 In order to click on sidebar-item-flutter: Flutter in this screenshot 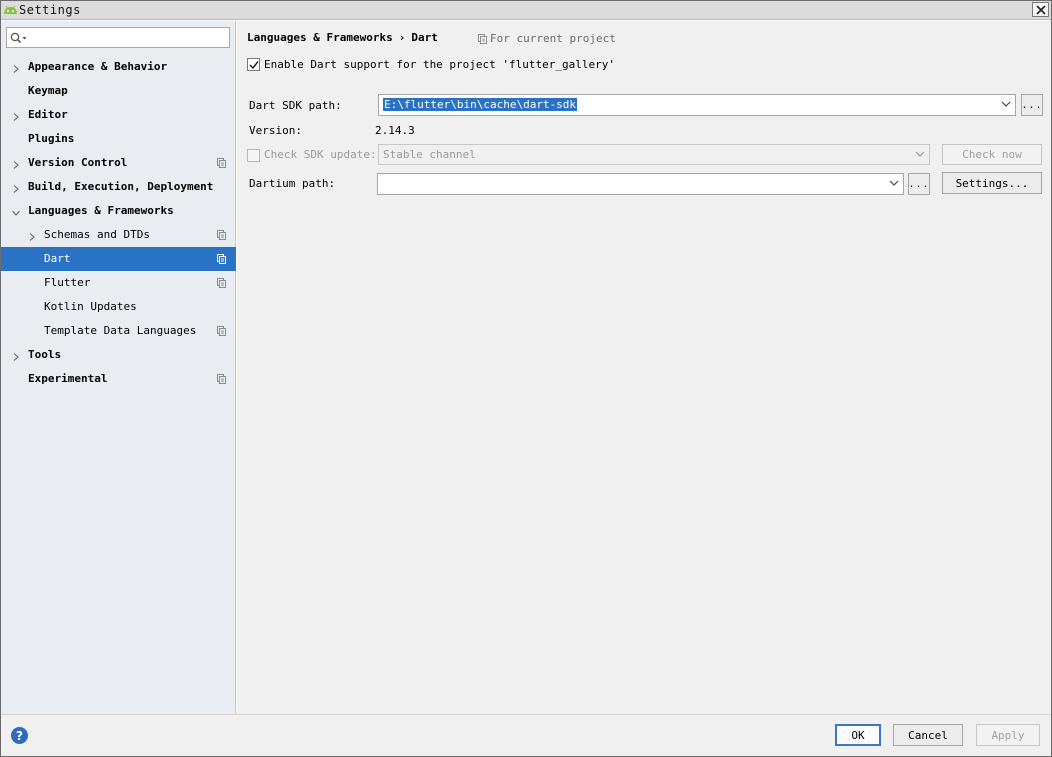, I will do `click(118, 283)`.